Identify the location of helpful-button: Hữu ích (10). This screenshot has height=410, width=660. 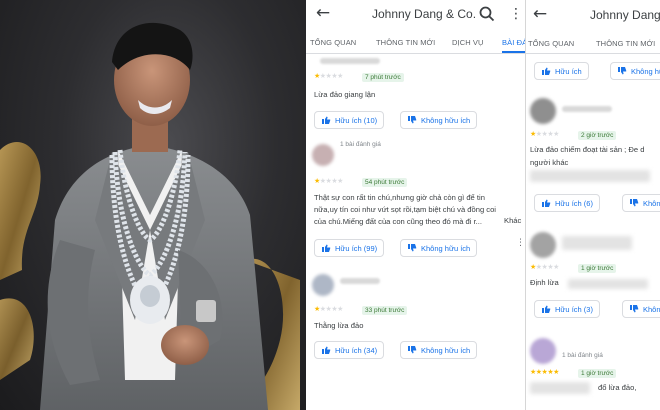
(349, 120).